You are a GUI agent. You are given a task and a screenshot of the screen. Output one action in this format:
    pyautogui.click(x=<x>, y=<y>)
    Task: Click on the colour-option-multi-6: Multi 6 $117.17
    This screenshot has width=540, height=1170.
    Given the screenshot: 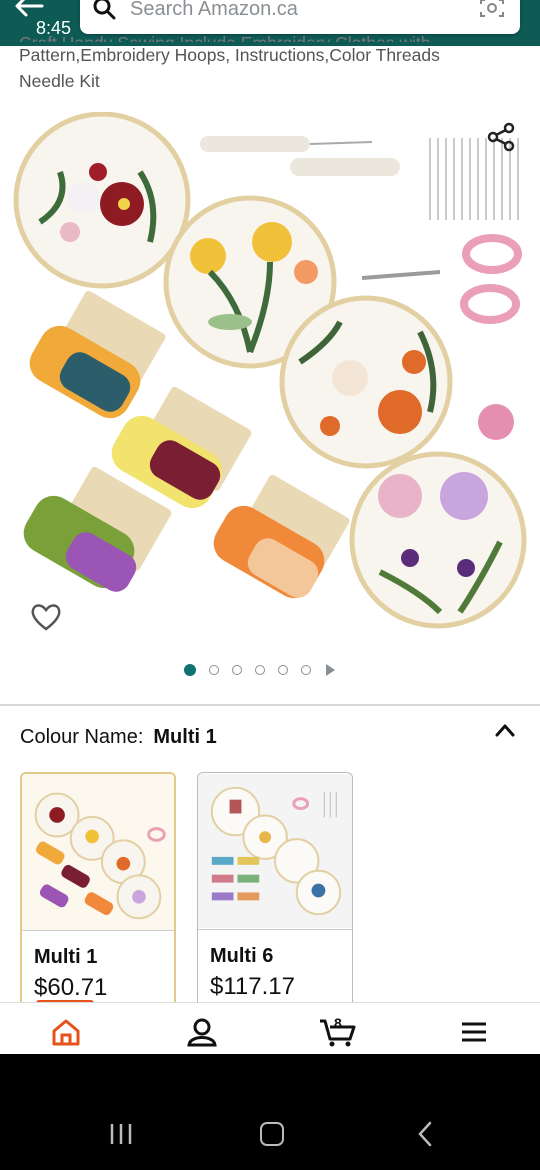 What is the action you would take?
    pyautogui.click(x=275, y=892)
    